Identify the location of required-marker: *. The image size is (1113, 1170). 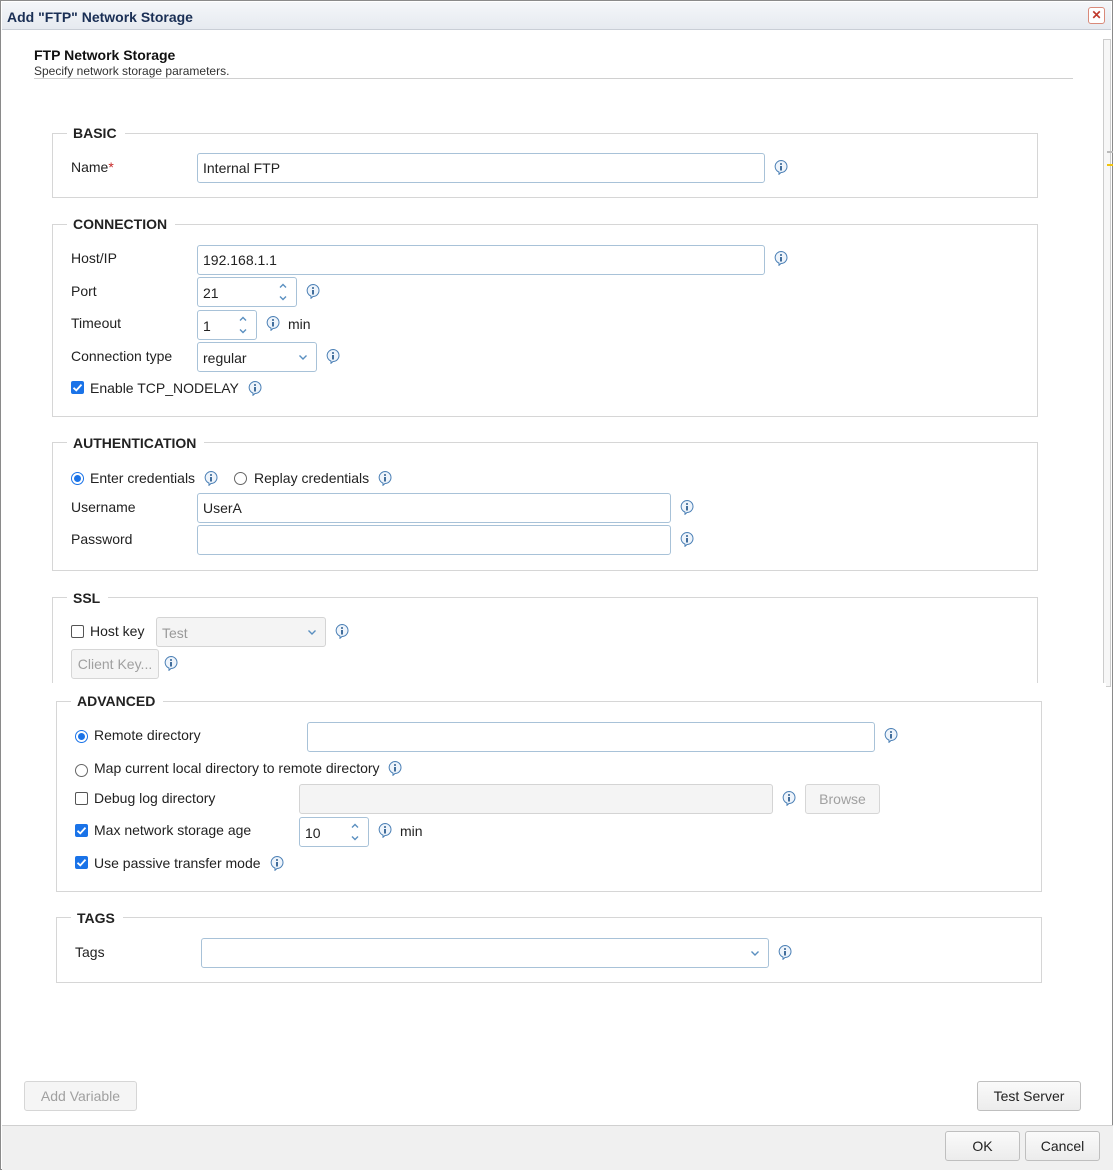
(111, 167).